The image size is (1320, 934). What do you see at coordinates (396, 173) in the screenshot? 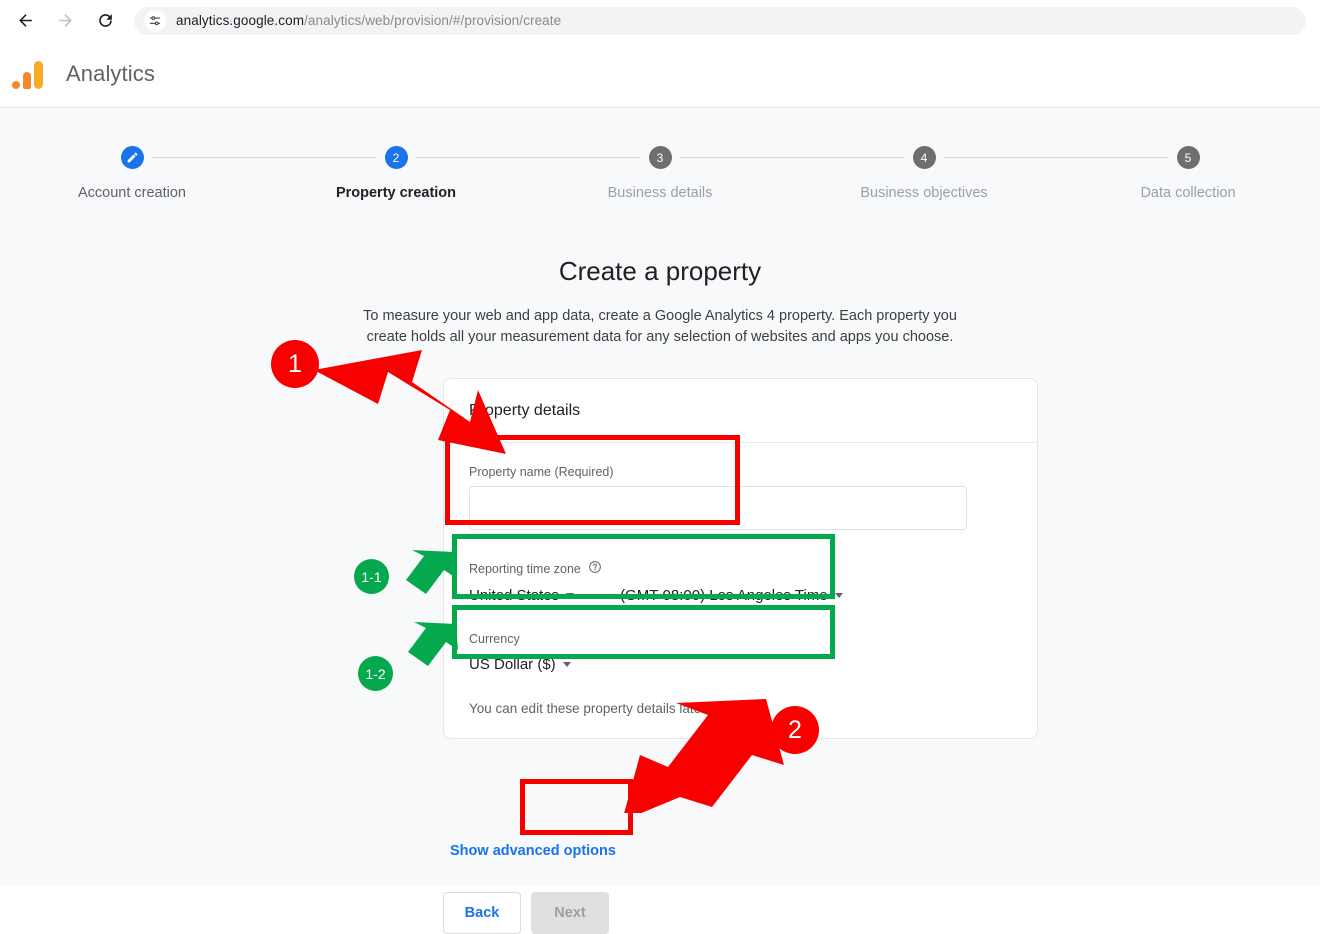
I see `stepper-step-property-creation: 2 Property creation` at bounding box center [396, 173].